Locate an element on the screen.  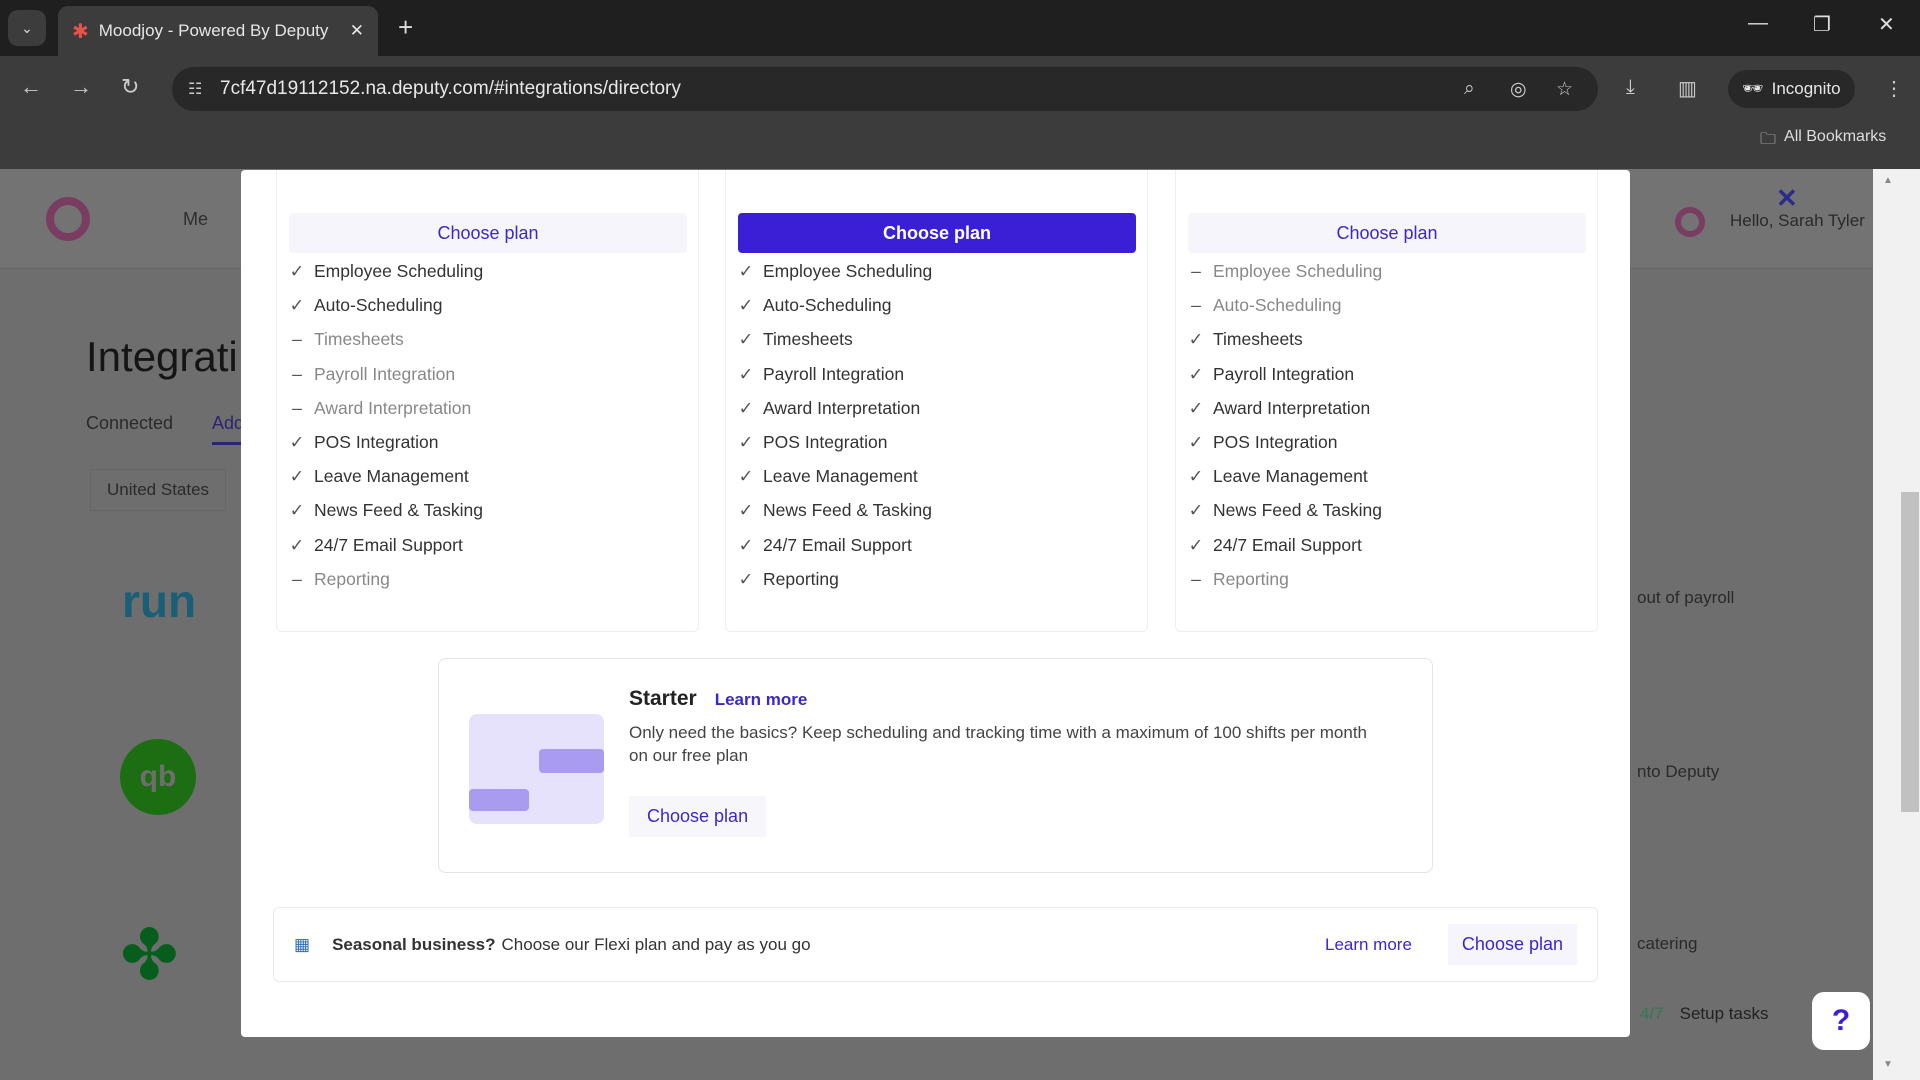
flexi-choose-plan-button: Choose plan is located at coordinates (1512, 944).